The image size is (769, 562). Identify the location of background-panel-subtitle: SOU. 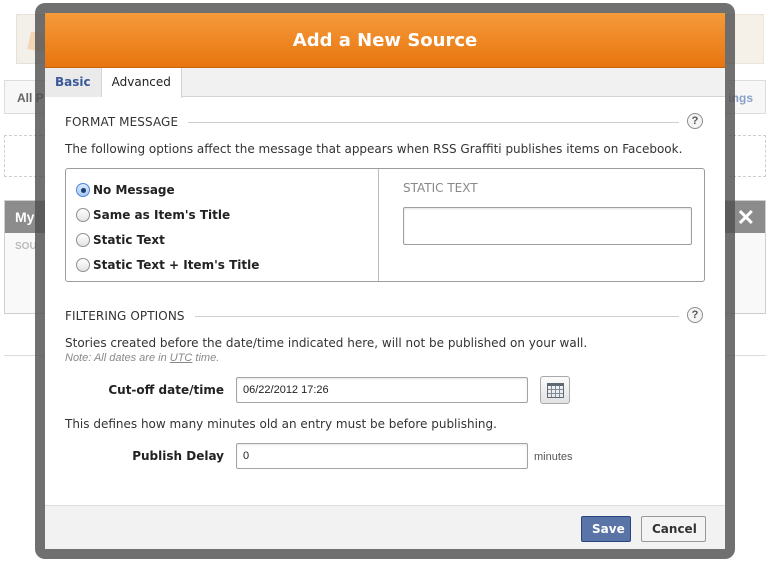
(26, 246).